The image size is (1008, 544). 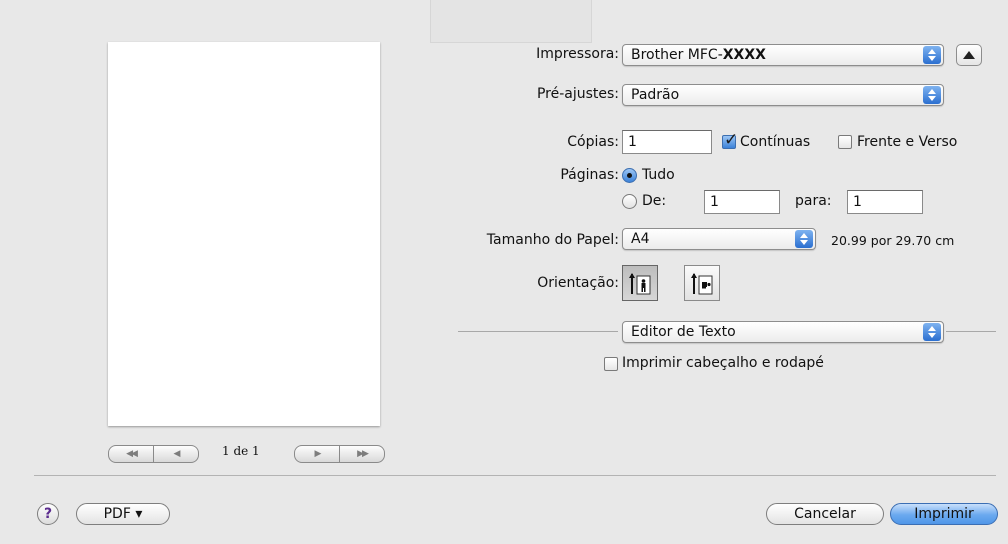 I want to click on first-page-button: ◀◀, so click(x=131, y=454).